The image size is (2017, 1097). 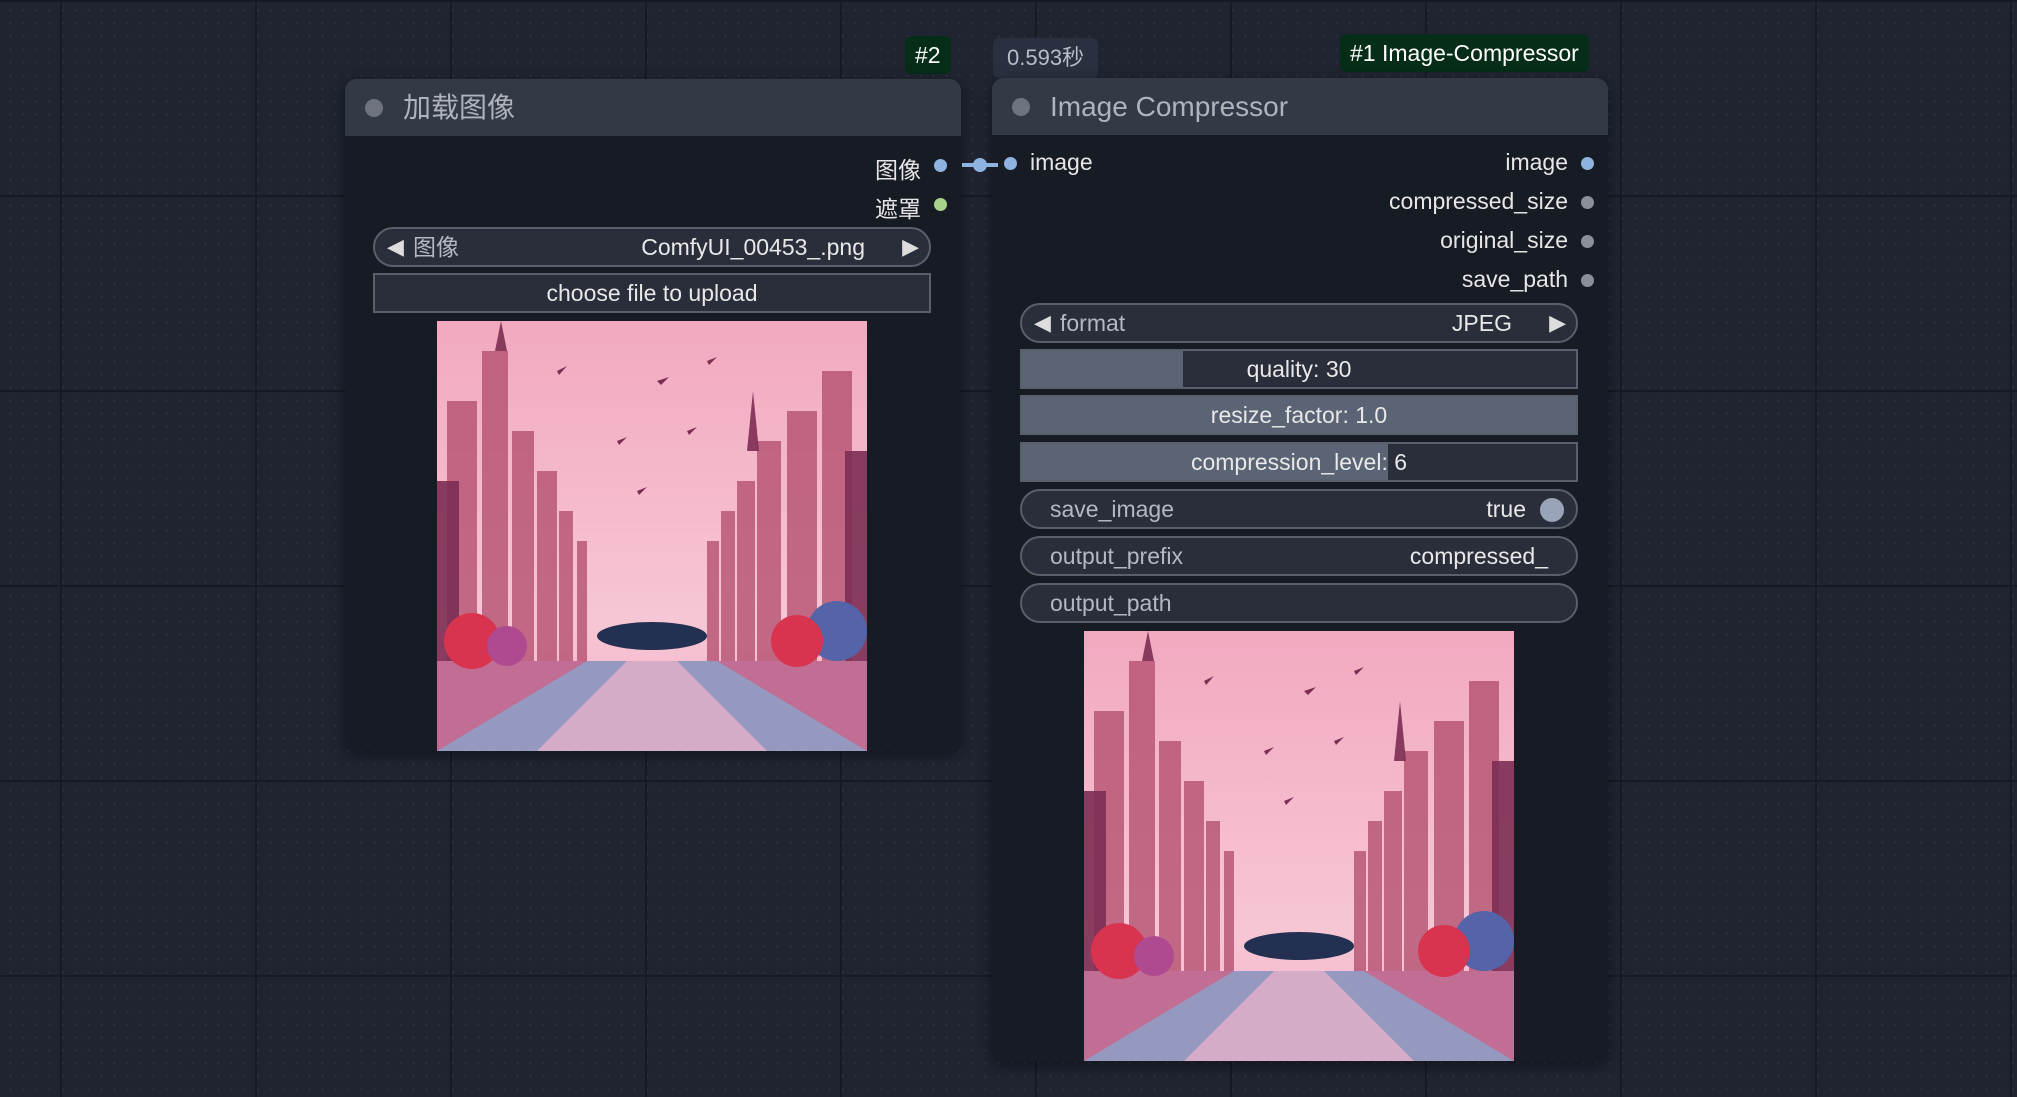 I want to click on combo-label: format, so click(x=1093, y=323).